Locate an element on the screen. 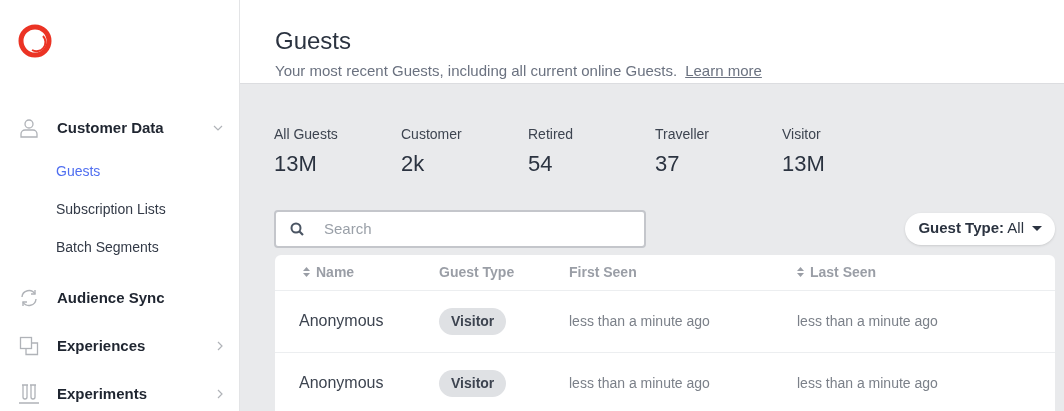 This screenshot has width=1064, height=411. guest-type-filter: Guest Type: All is located at coordinates (980, 228).